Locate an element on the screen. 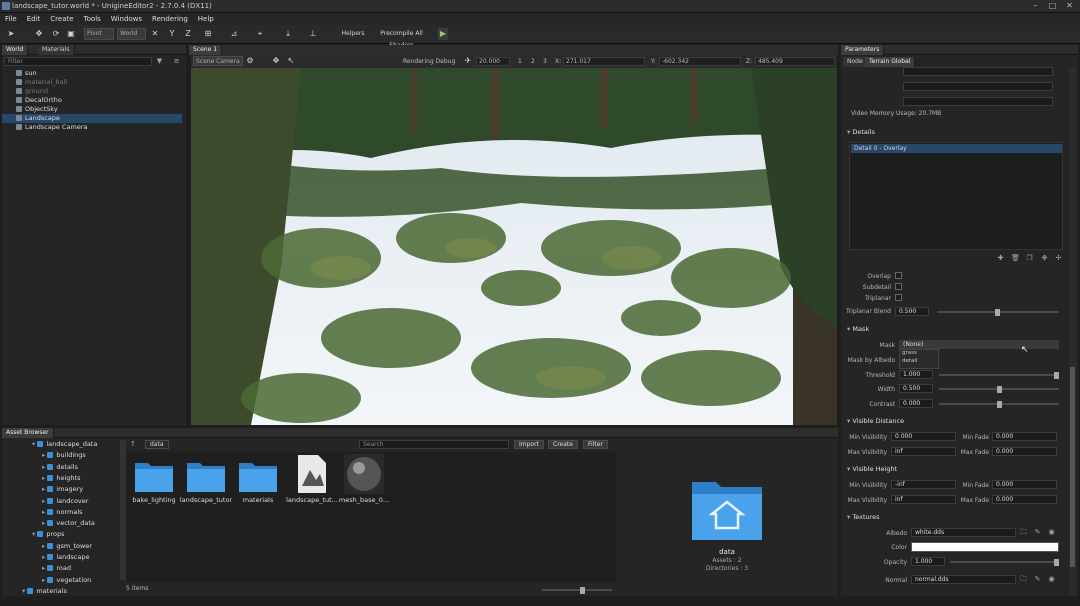 Image resolution: width=1080 pixels, height=606 pixels. eye-icon: ◉ is located at coordinates (1051, 532).